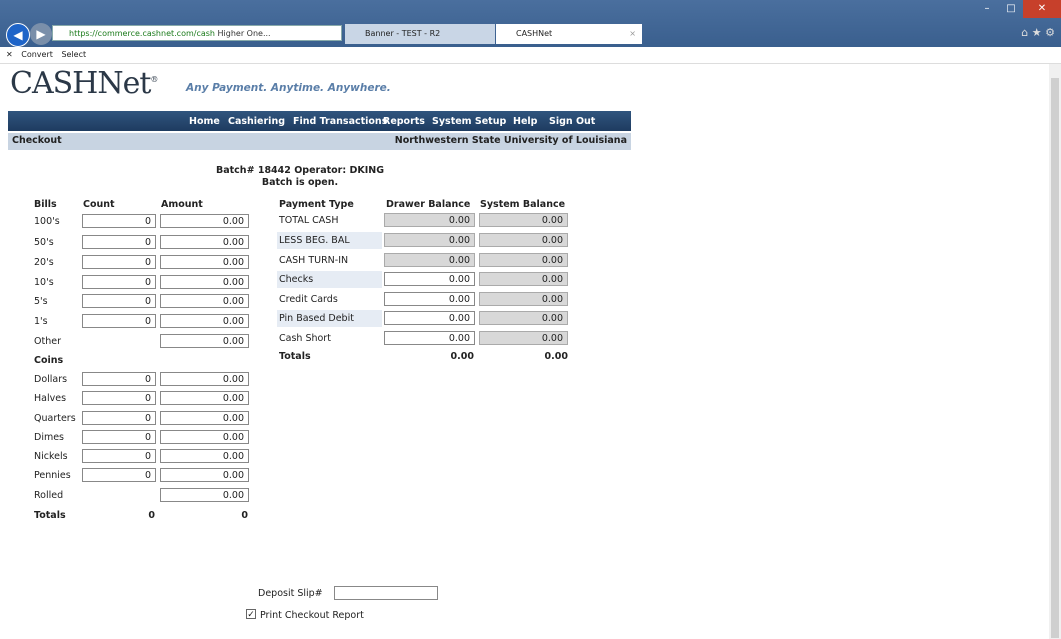 Image resolution: width=1061 pixels, height=639 pixels. Describe the element at coordinates (340, 121) in the screenshot. I see `menu-find-transactions: Find Transactions` at that location.